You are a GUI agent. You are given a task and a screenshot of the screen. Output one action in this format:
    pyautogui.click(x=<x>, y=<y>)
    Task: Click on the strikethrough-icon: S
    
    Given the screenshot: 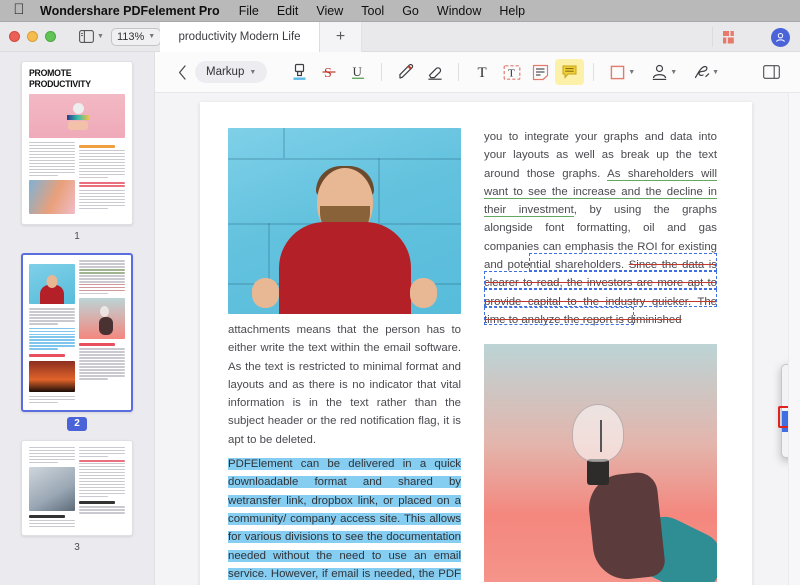 What is the action you would take?
    pyautogui.click(x=329, y=73)
    